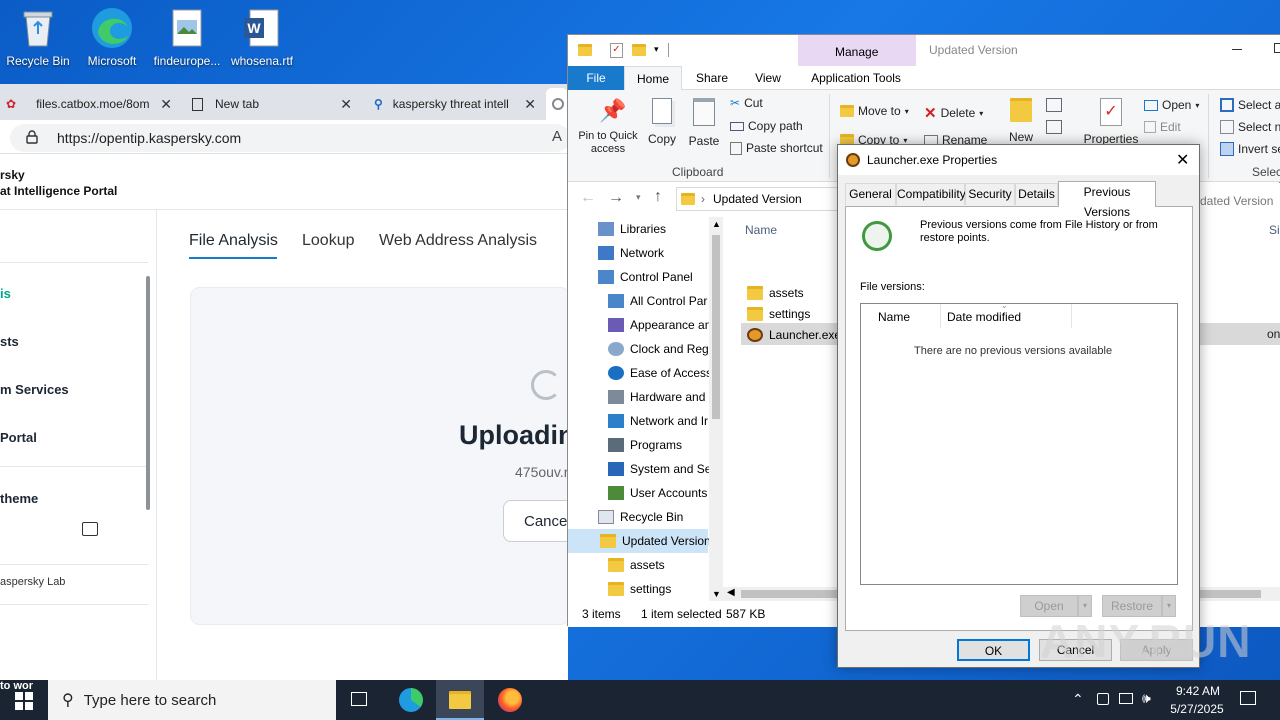 This screenshot has width=1280, height=720. Describe the element at coordinates (984, 317) in the screenshot. I see `column-header-date-modified: Date modified` at that location.